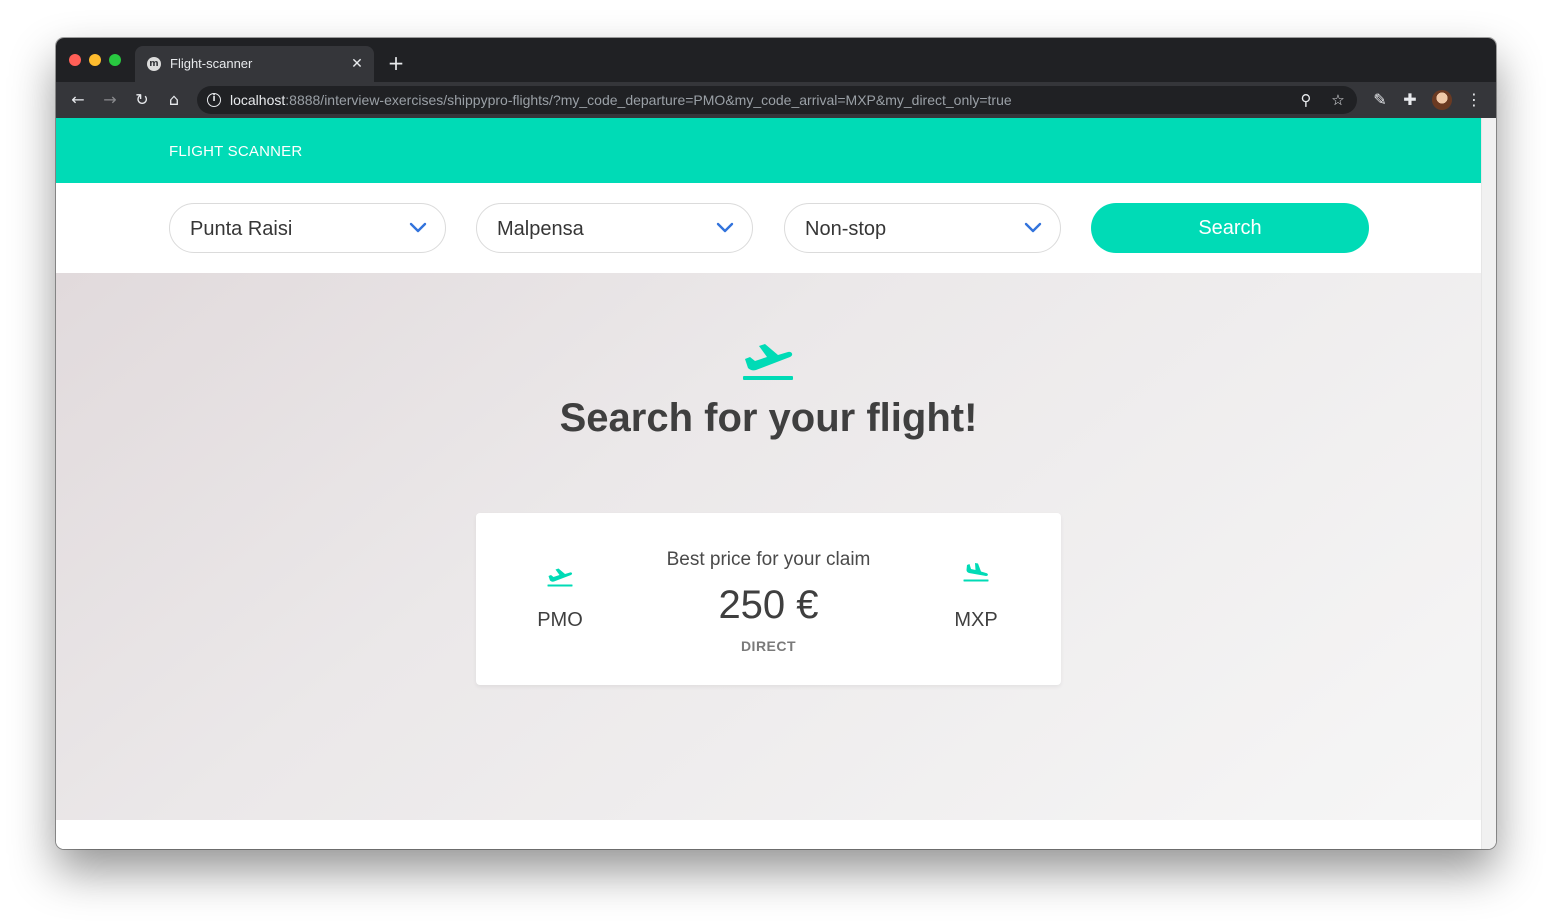 This screenshot has width=1552, height=923. What do you see at coordinates (95, 60) in the screenshot?
I see `minimize-window-button` at bounding box center [95, 60].